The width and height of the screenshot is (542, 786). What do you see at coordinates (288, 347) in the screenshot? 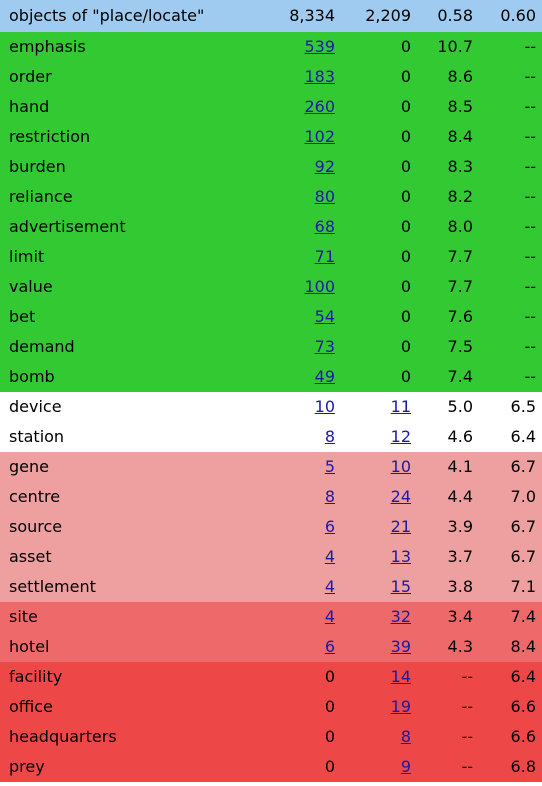
I see `row-count-1: 73` at bounding box center [288, 347].